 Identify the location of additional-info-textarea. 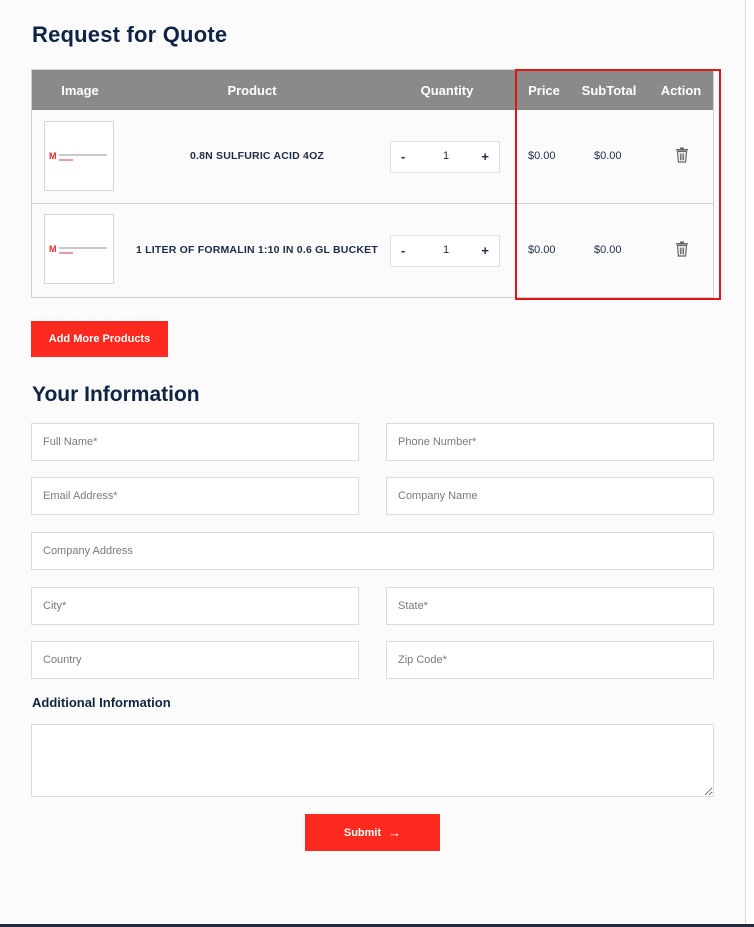
(372, 760).